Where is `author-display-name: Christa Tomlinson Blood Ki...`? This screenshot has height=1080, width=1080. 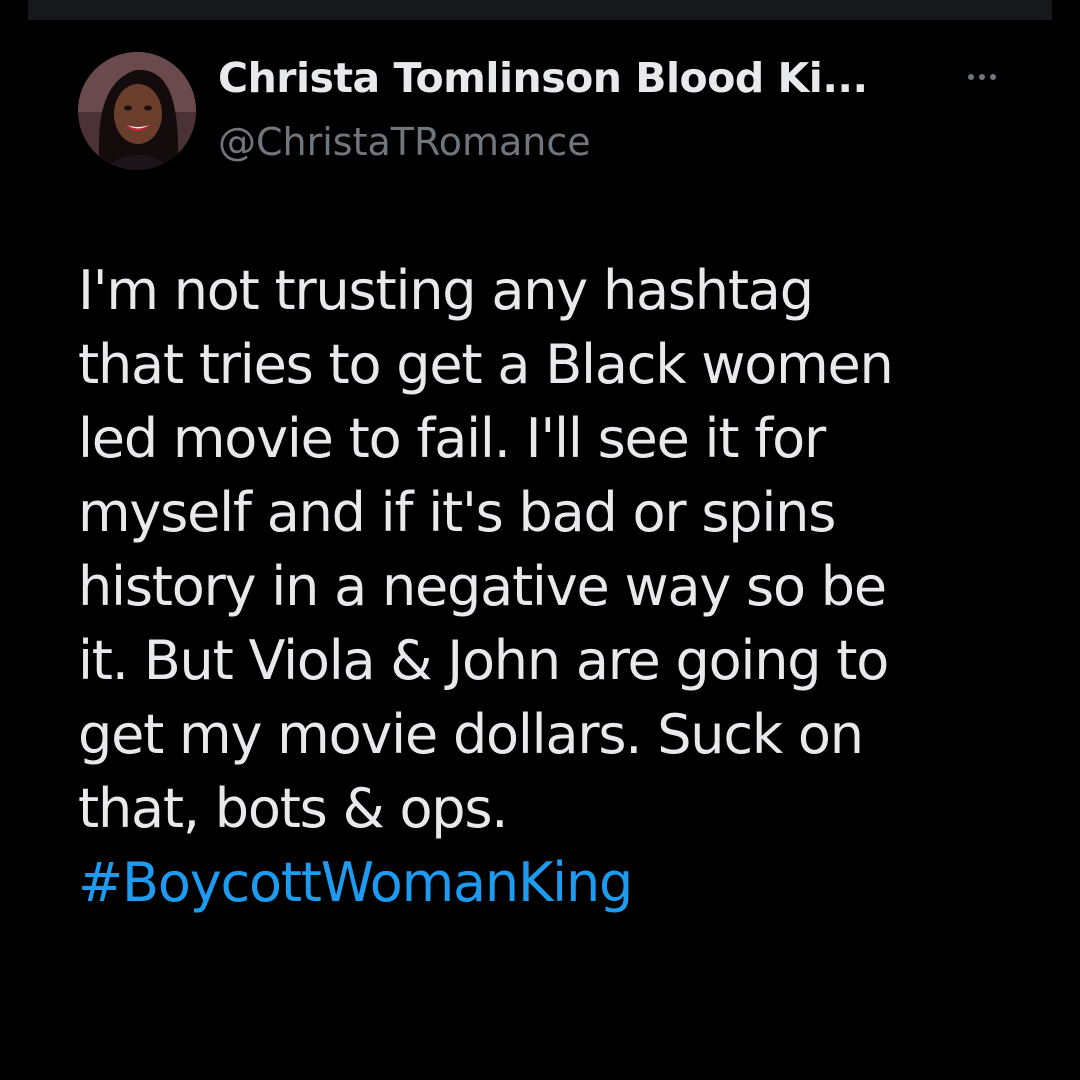 author-display-name: Christa Tomlinson Blood Ki... is located at coordinates (543, 78).